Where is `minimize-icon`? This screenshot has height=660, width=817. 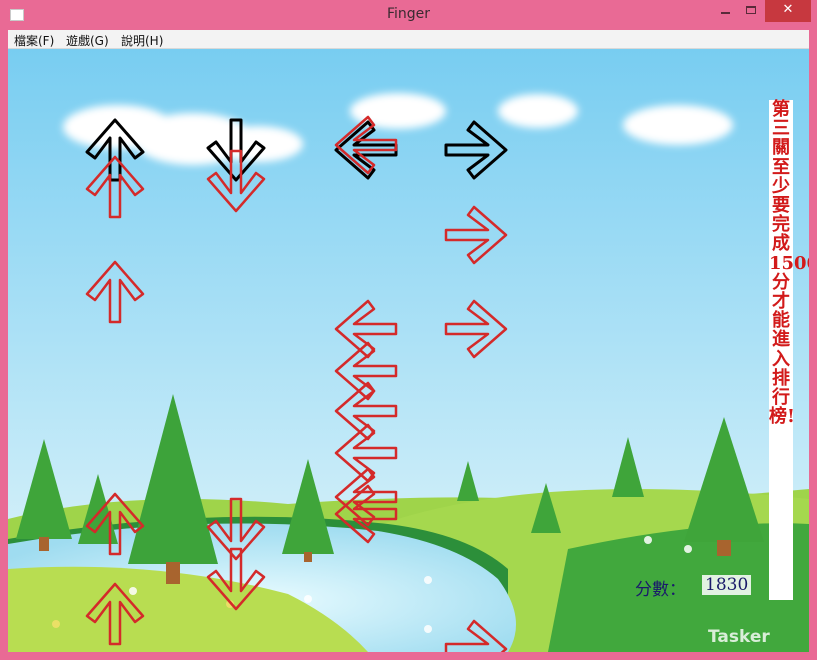 minimize-icon is located at coordinates (725, 13).